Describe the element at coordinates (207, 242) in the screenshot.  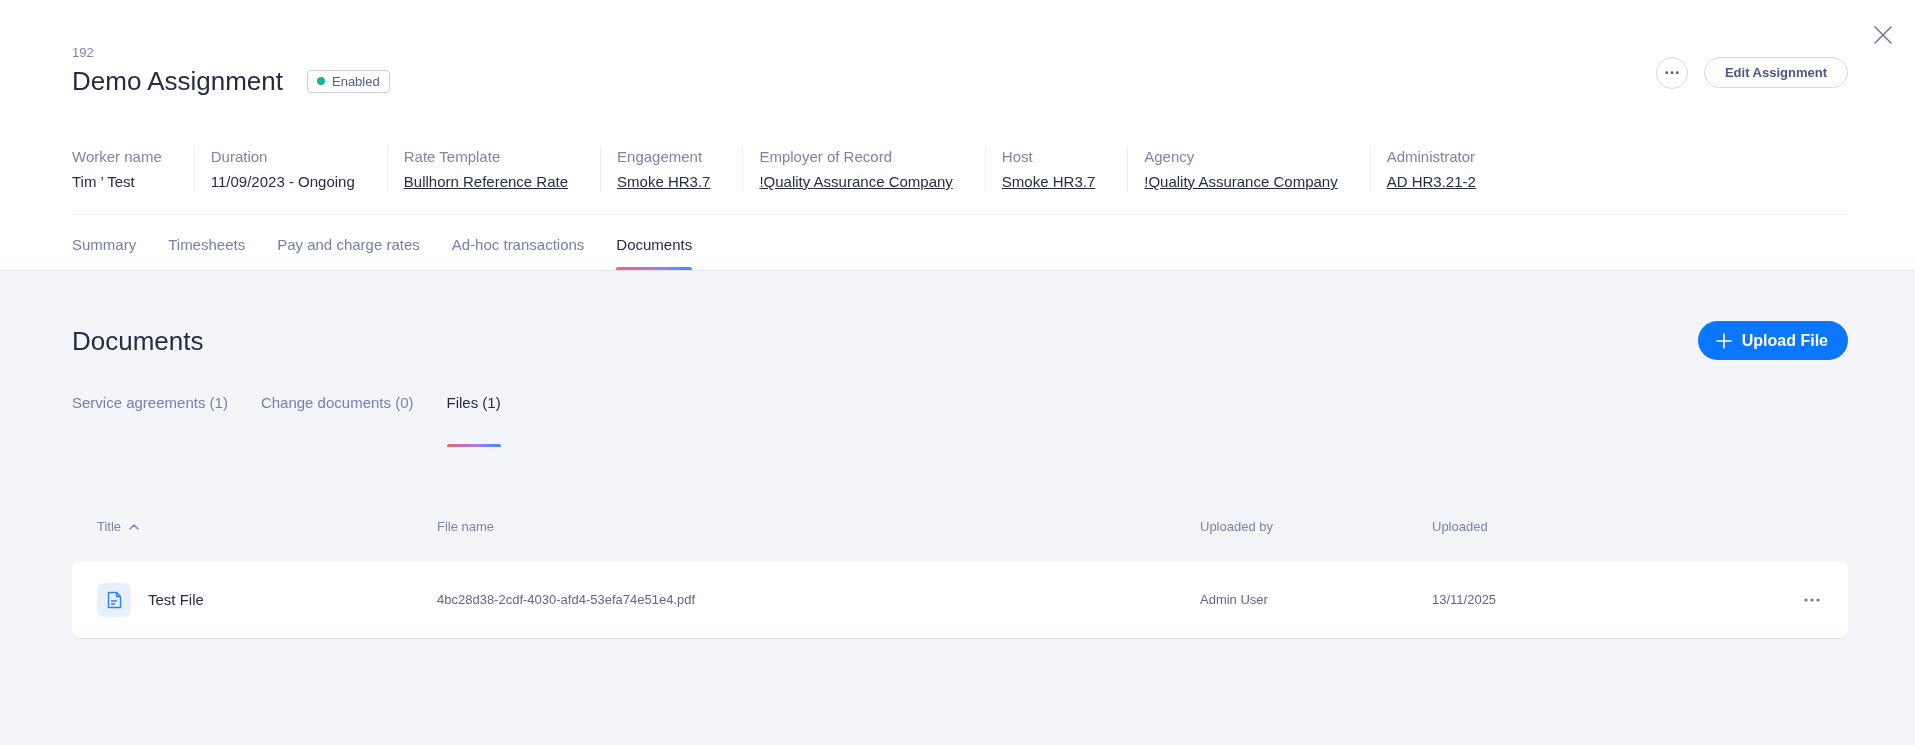
I see `tab: Timesheets` at that location.